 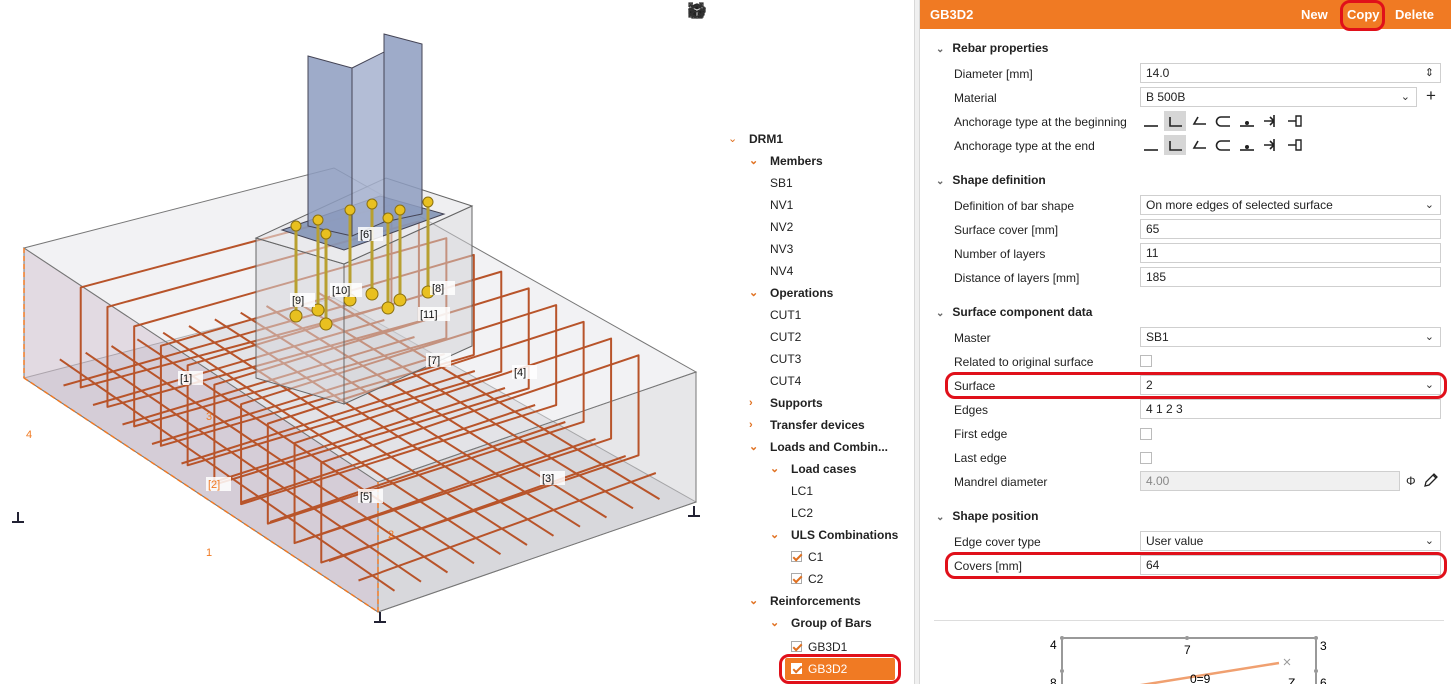 I want to click on tree-item-operations: ⌄ Operations, so click(x=791, y=293).